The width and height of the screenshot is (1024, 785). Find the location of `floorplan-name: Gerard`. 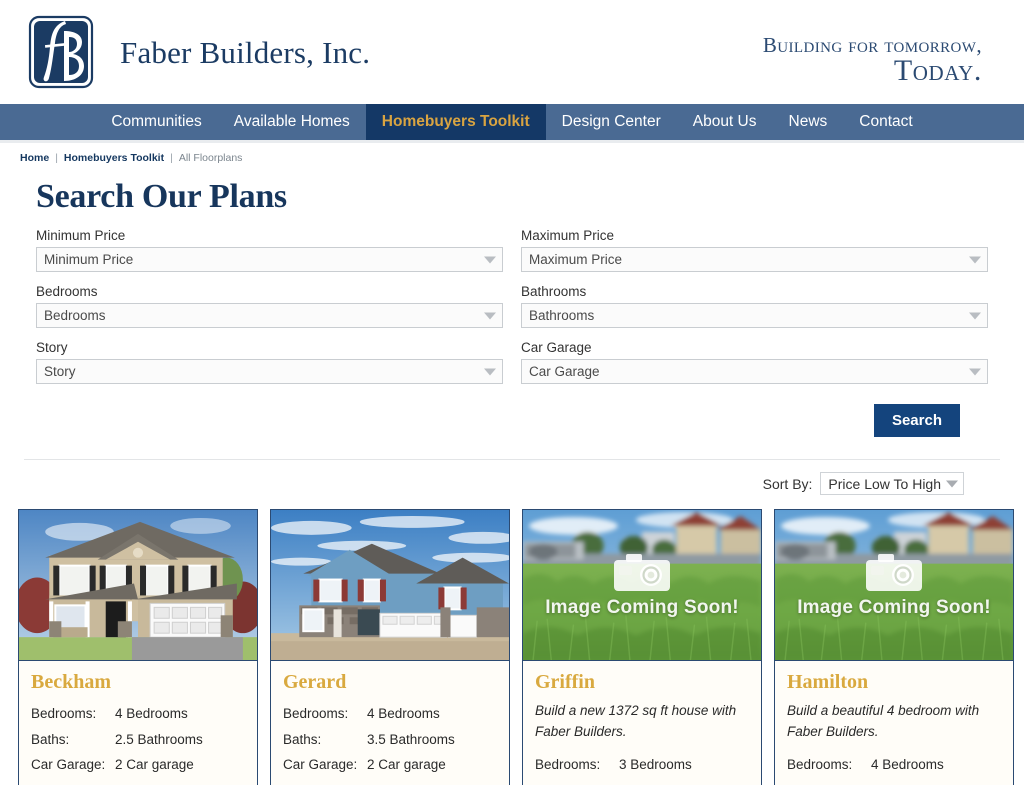

floorplan-name: Gerard is located at coordinates (390, 682).